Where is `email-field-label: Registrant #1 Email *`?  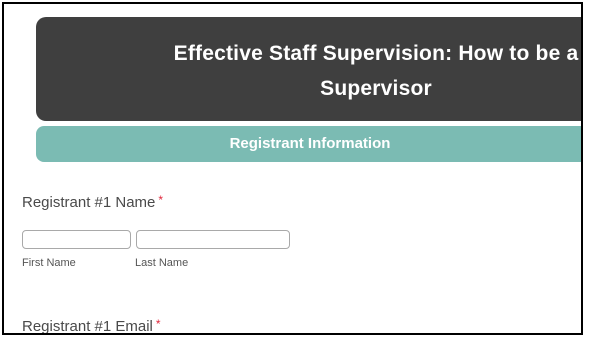 email-field-label: Registrant #1 Email * is located at coordinates (91, 326).